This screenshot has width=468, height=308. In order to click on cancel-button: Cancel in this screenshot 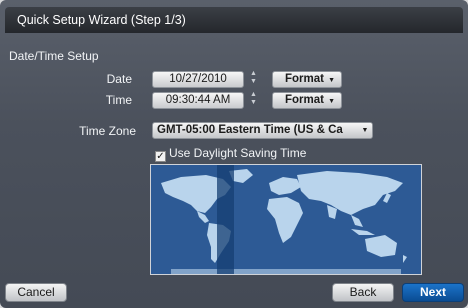, I will do `click(36, 292)`.